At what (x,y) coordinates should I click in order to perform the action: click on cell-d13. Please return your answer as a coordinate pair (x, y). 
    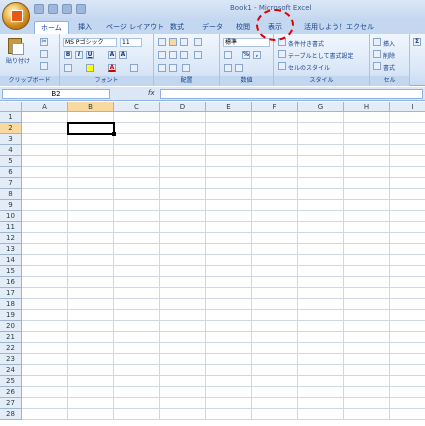
    Looking at the image, I should click on (183, 249).